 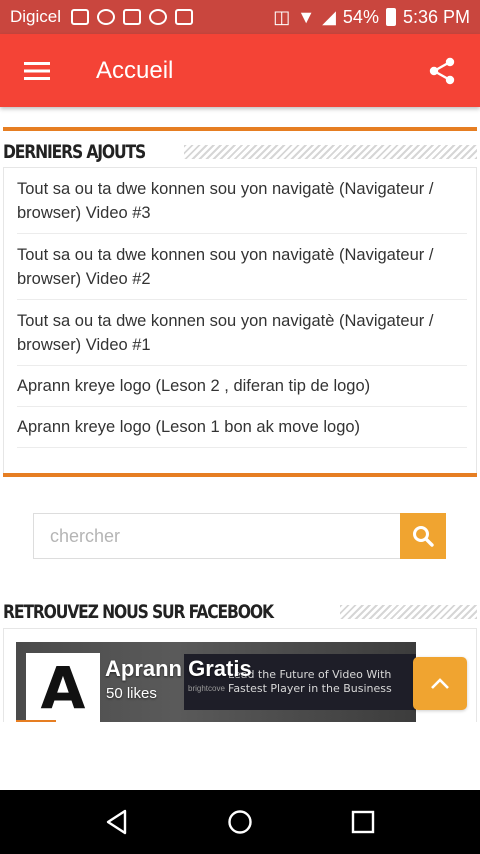 What do you see at coordinates (135, 70) in the screenshot?
I see `page-title: Accueil` at bounding box center [135, 70].